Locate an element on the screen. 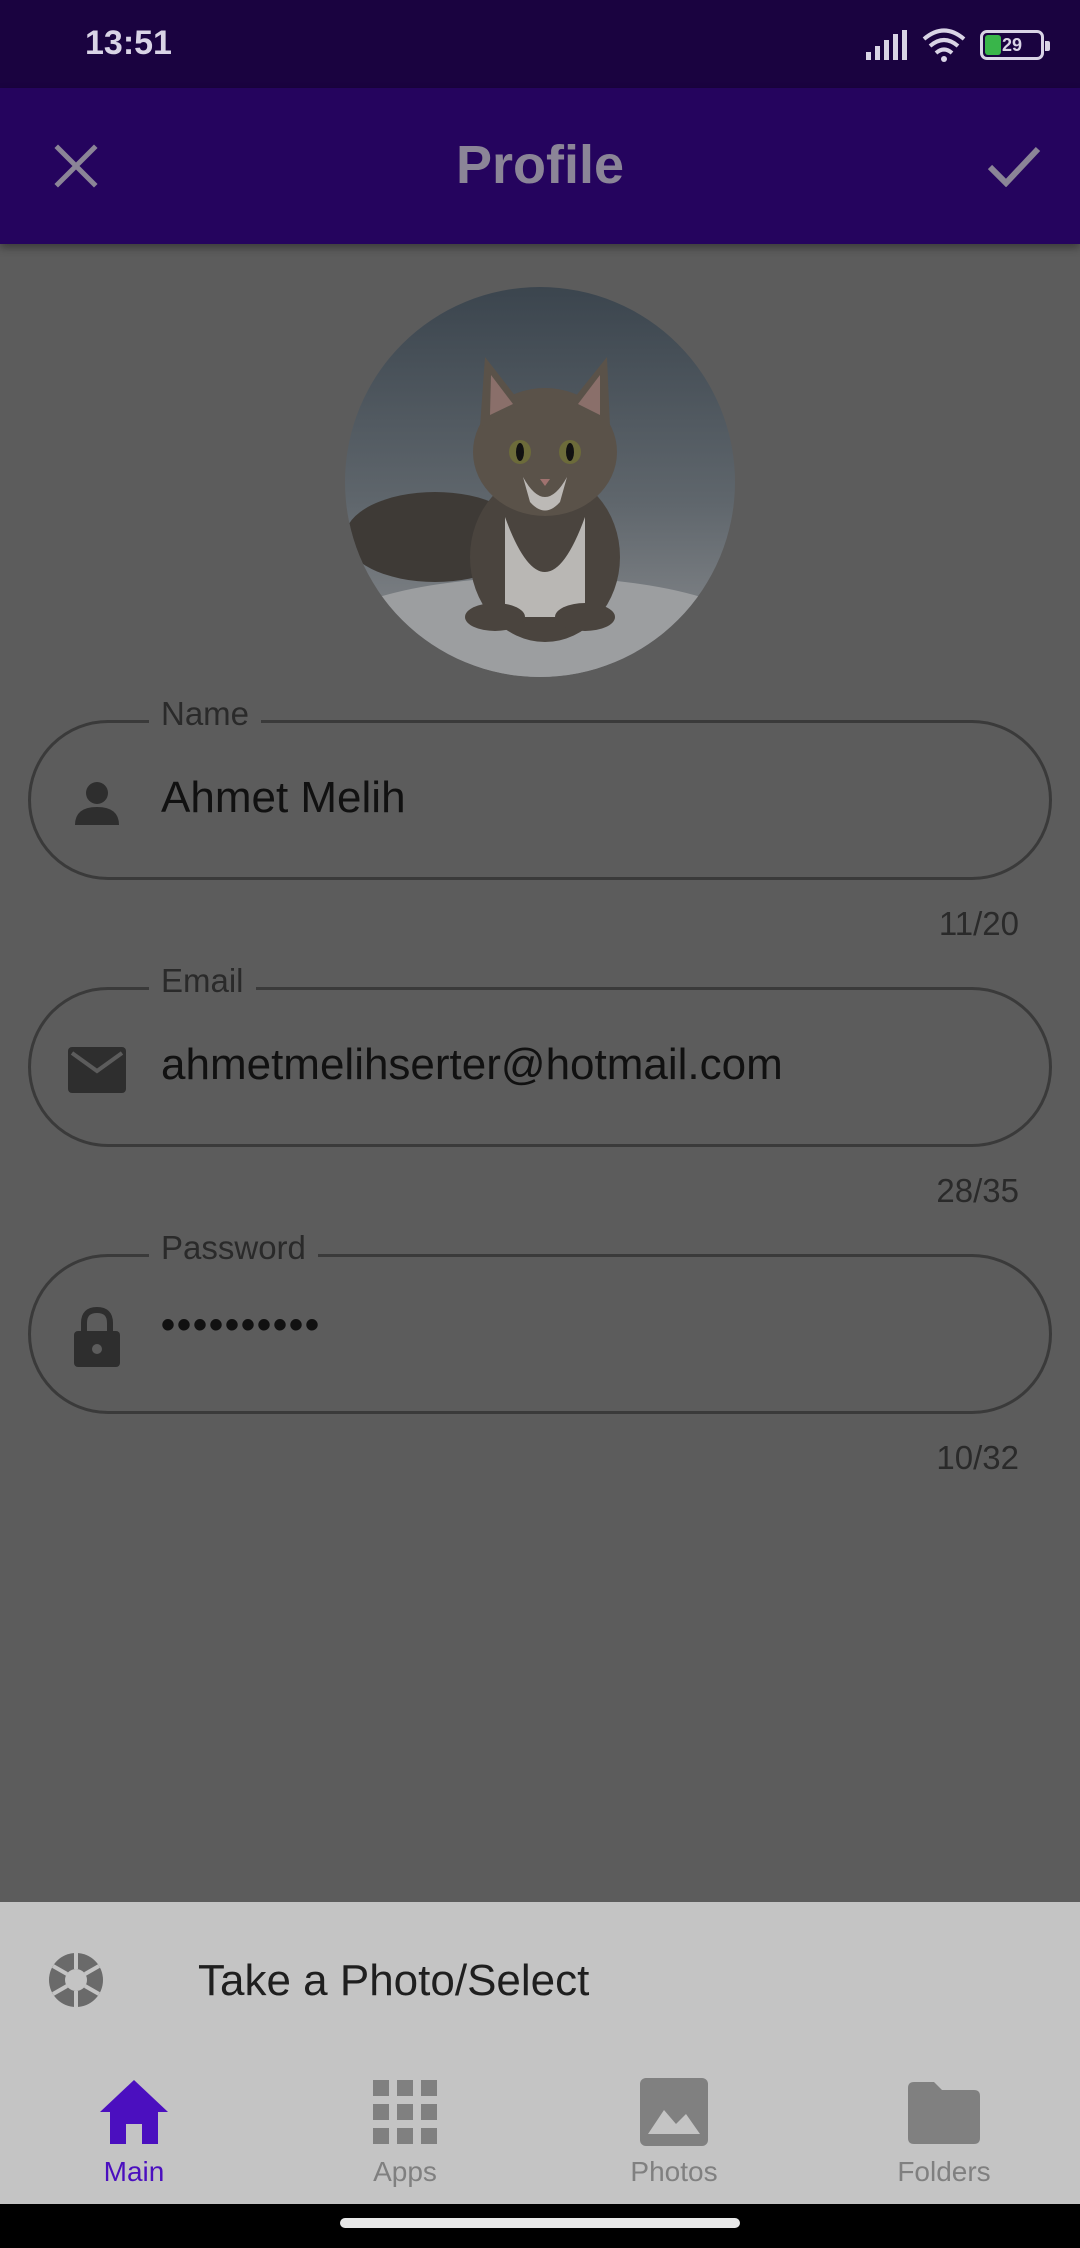 The image size is (1080, 2248). take-photo-option: Take a Photo/Select is located at coordinates (540, 1978).